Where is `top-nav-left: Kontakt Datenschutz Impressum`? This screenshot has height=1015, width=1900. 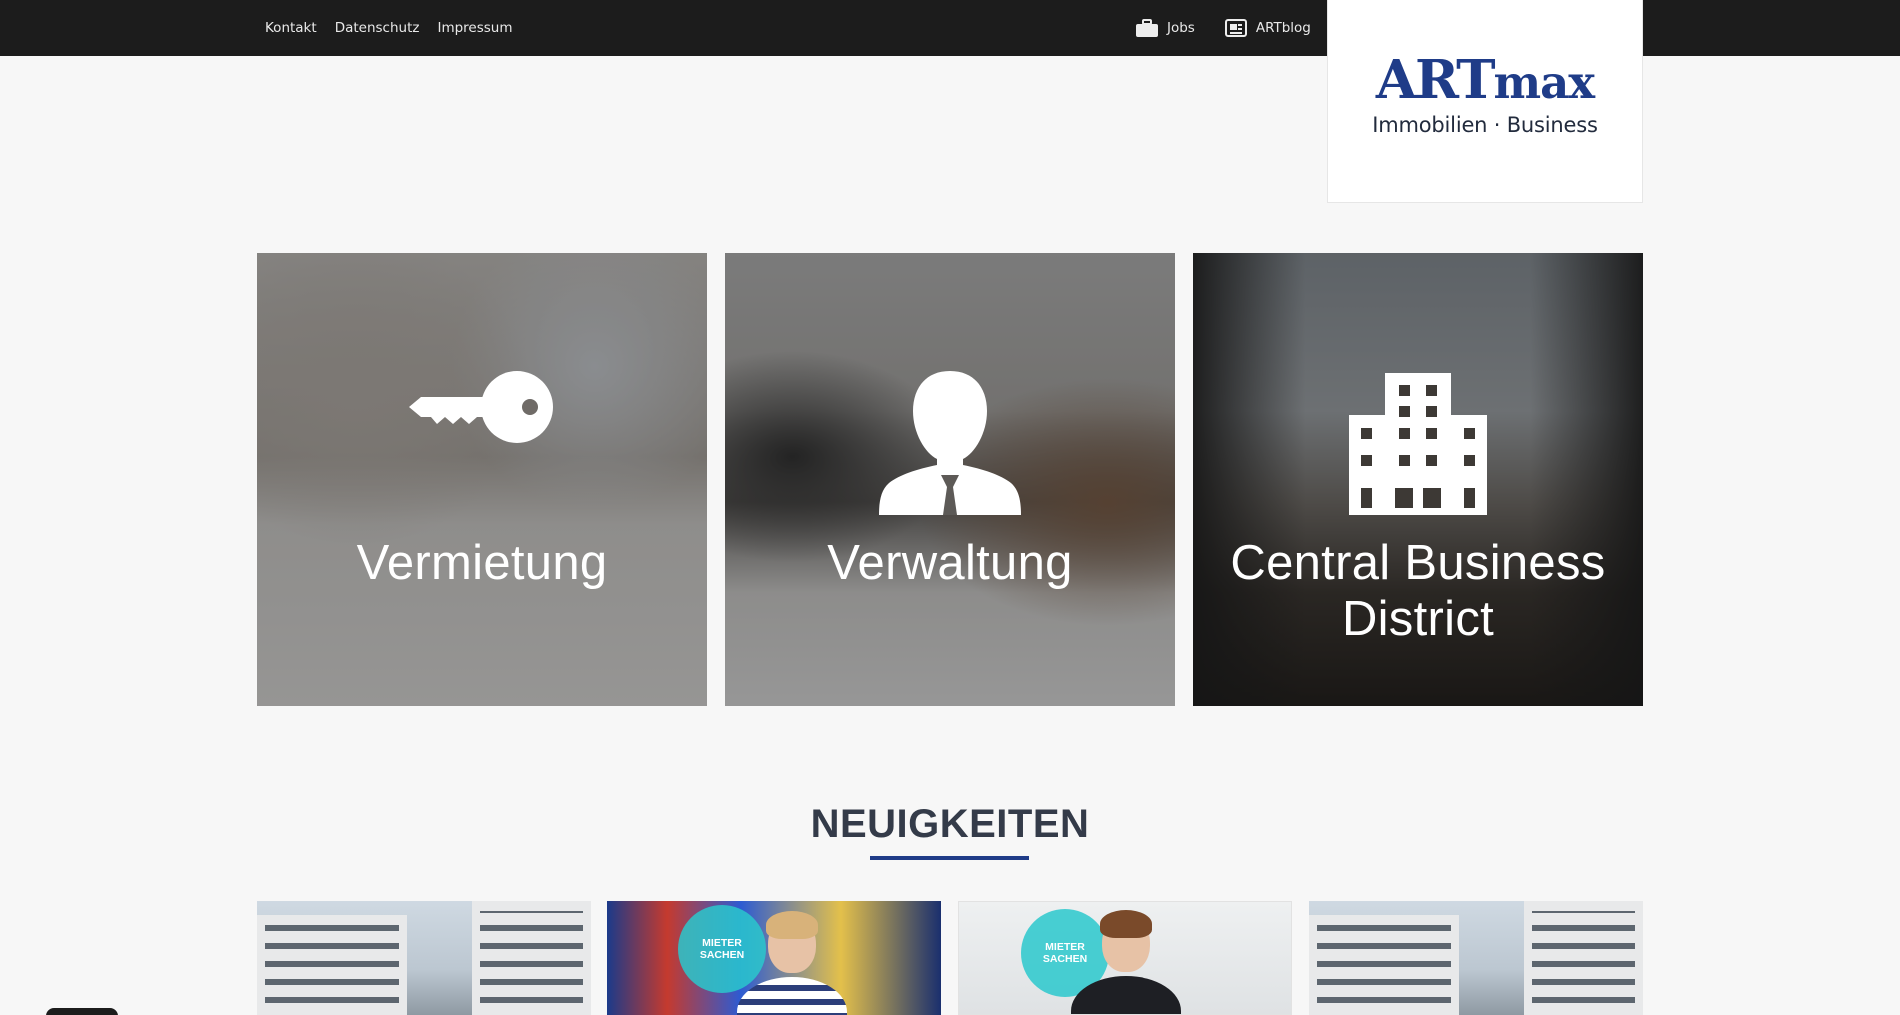 top-nav-left: Kontakt Datenschutz Impressum is located at coordinates (389, 28).